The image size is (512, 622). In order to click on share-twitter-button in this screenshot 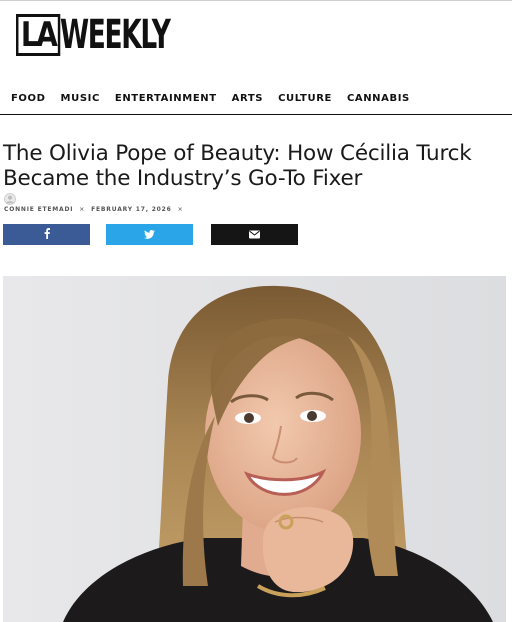, I will do `click(149, 234)`.